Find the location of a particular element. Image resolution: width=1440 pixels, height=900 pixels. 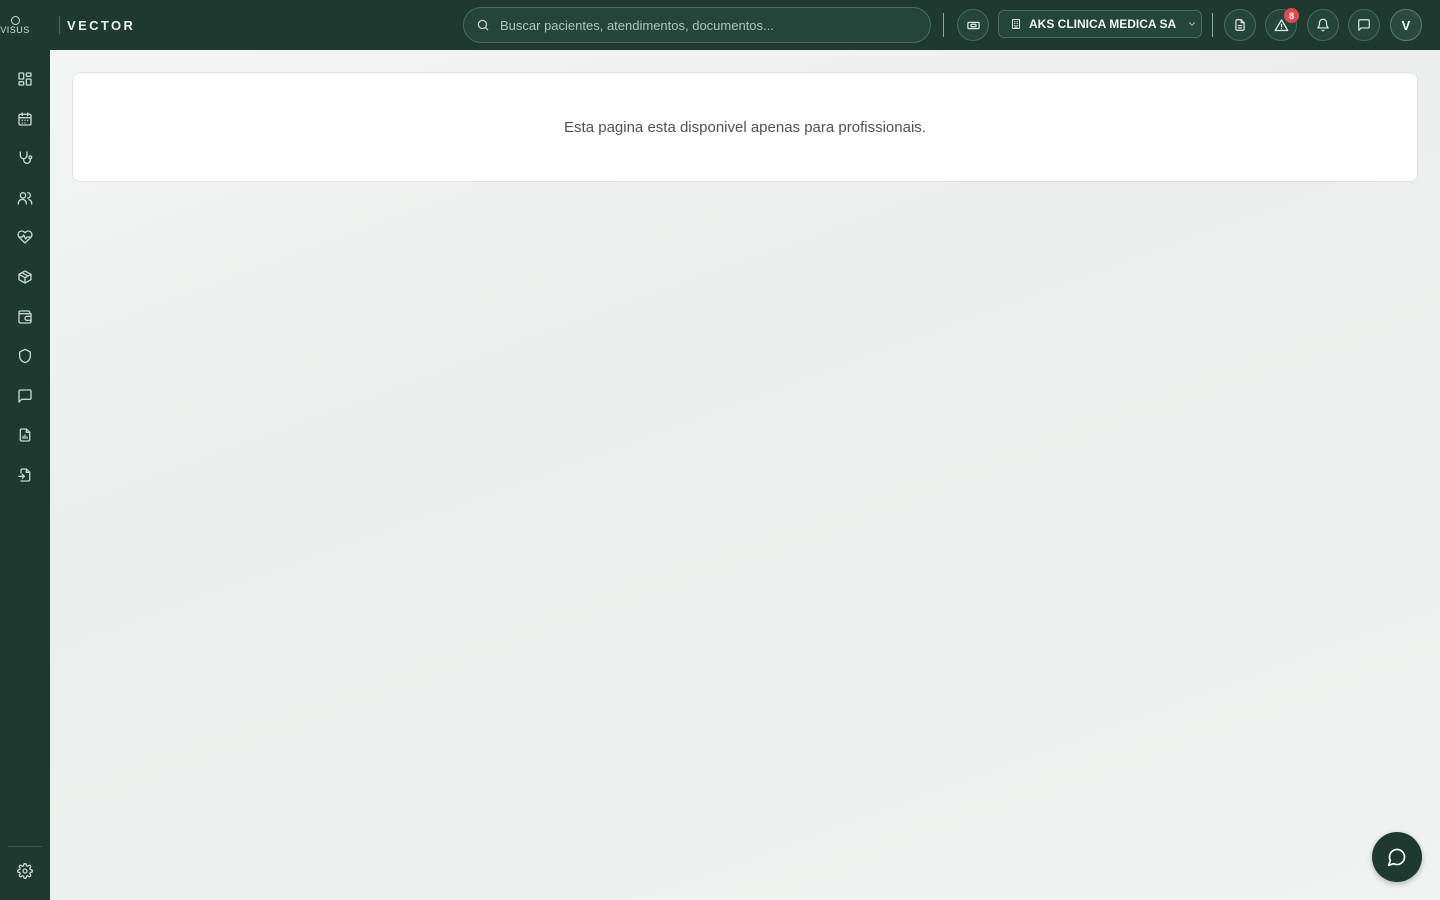

chat-support-button is located at coordinates (1397, 857).